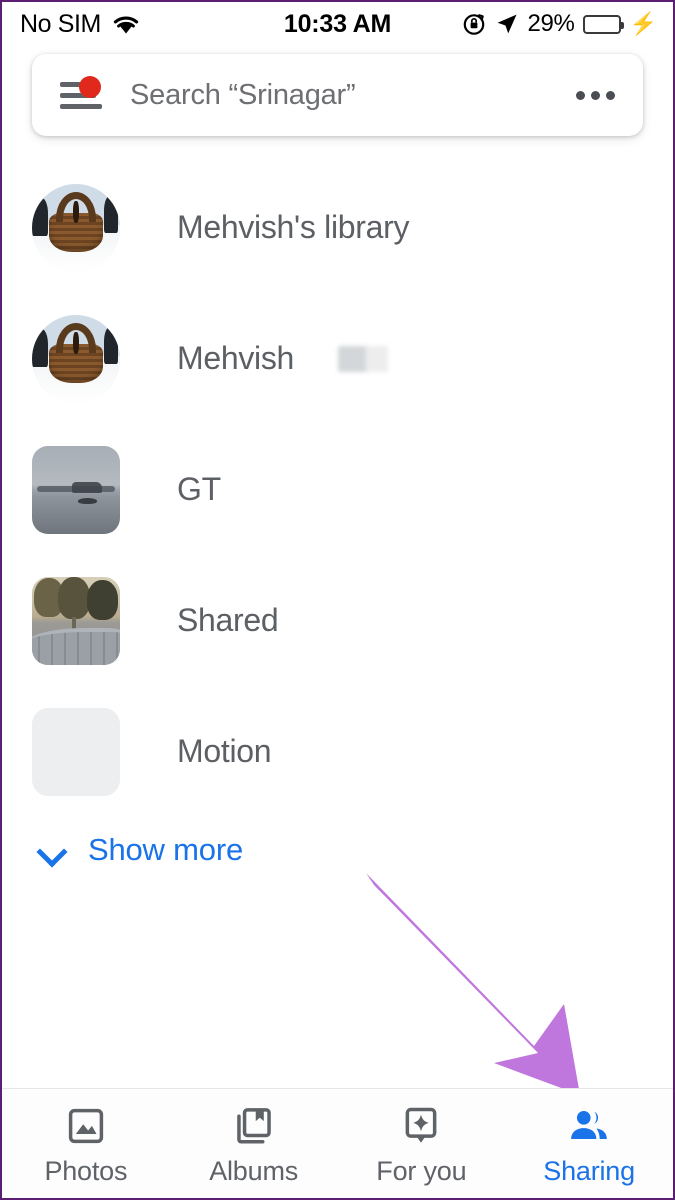  I want to click on bottom-tab-bar: Photos Albums For you Sharing, so click(337, 1143).